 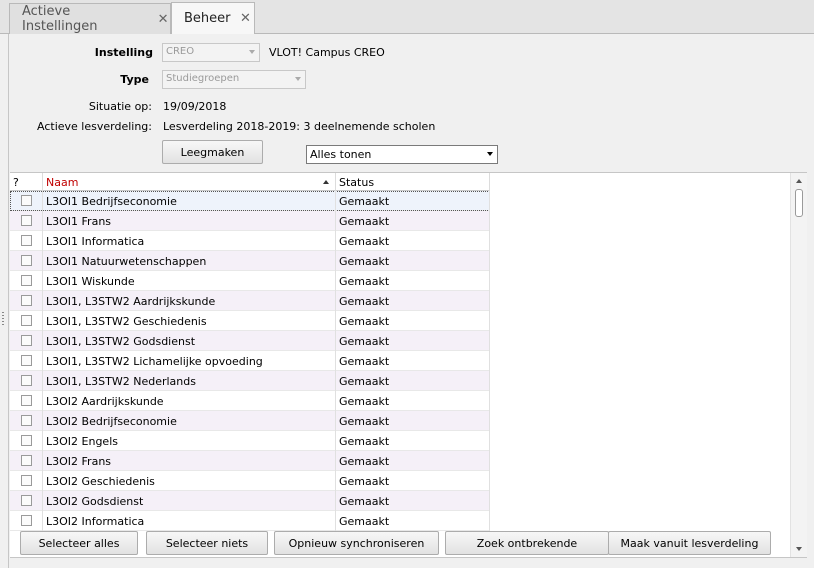 I want to click on table-row: L3OI2 Geschiedenis Gemaakt, so click(x=250, y=481).